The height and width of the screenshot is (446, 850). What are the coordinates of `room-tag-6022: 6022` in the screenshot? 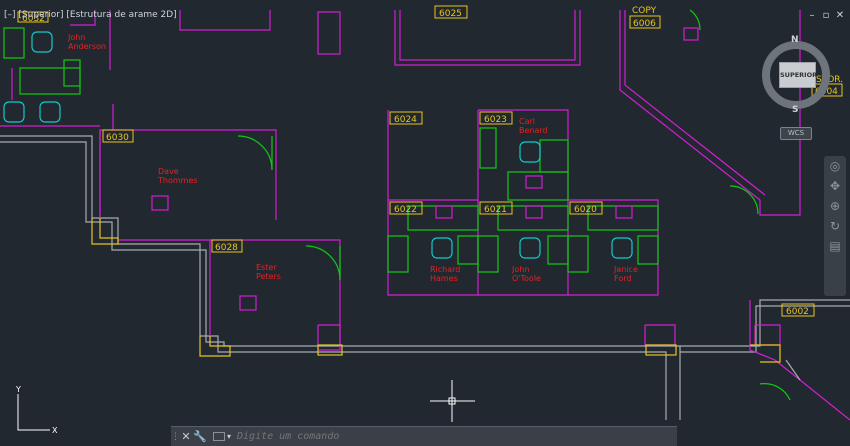 It's located at (405, 210).